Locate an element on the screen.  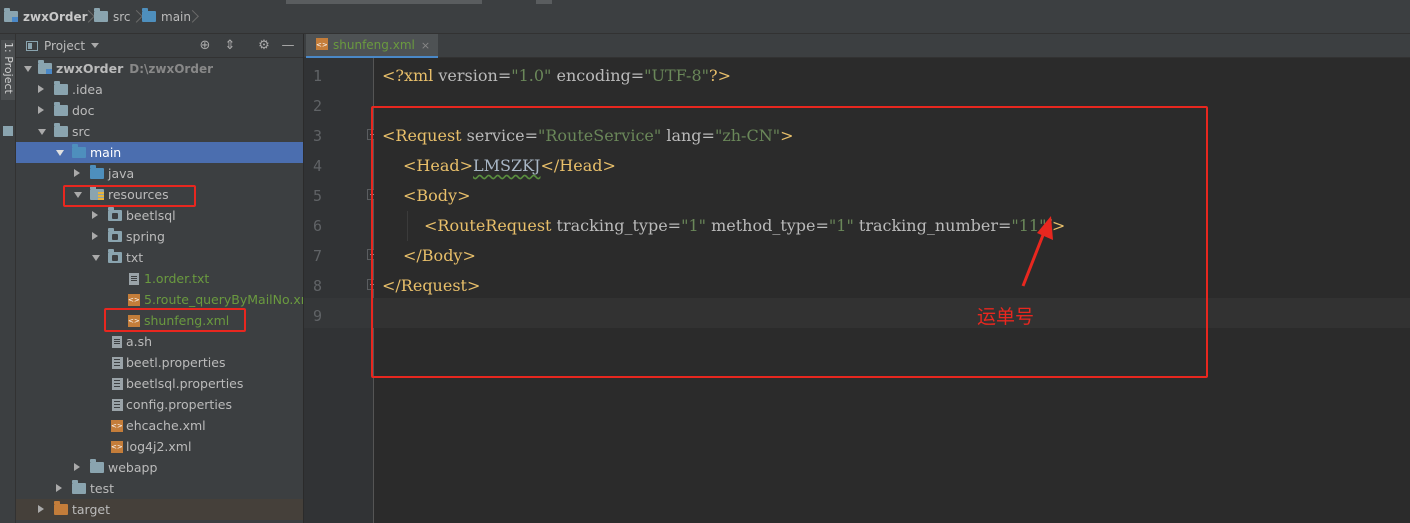
highlight-box-resources is located at coordinates (129, 196).